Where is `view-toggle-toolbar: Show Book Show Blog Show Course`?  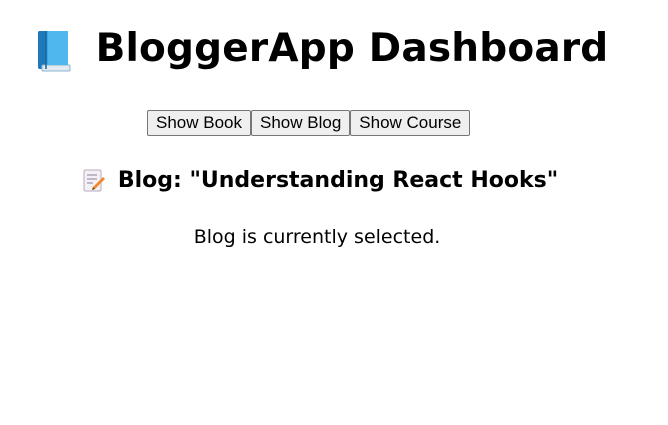 view-toggle-toolbar: Show Book Show Blog Show Course is located at coordinates (309, 123).